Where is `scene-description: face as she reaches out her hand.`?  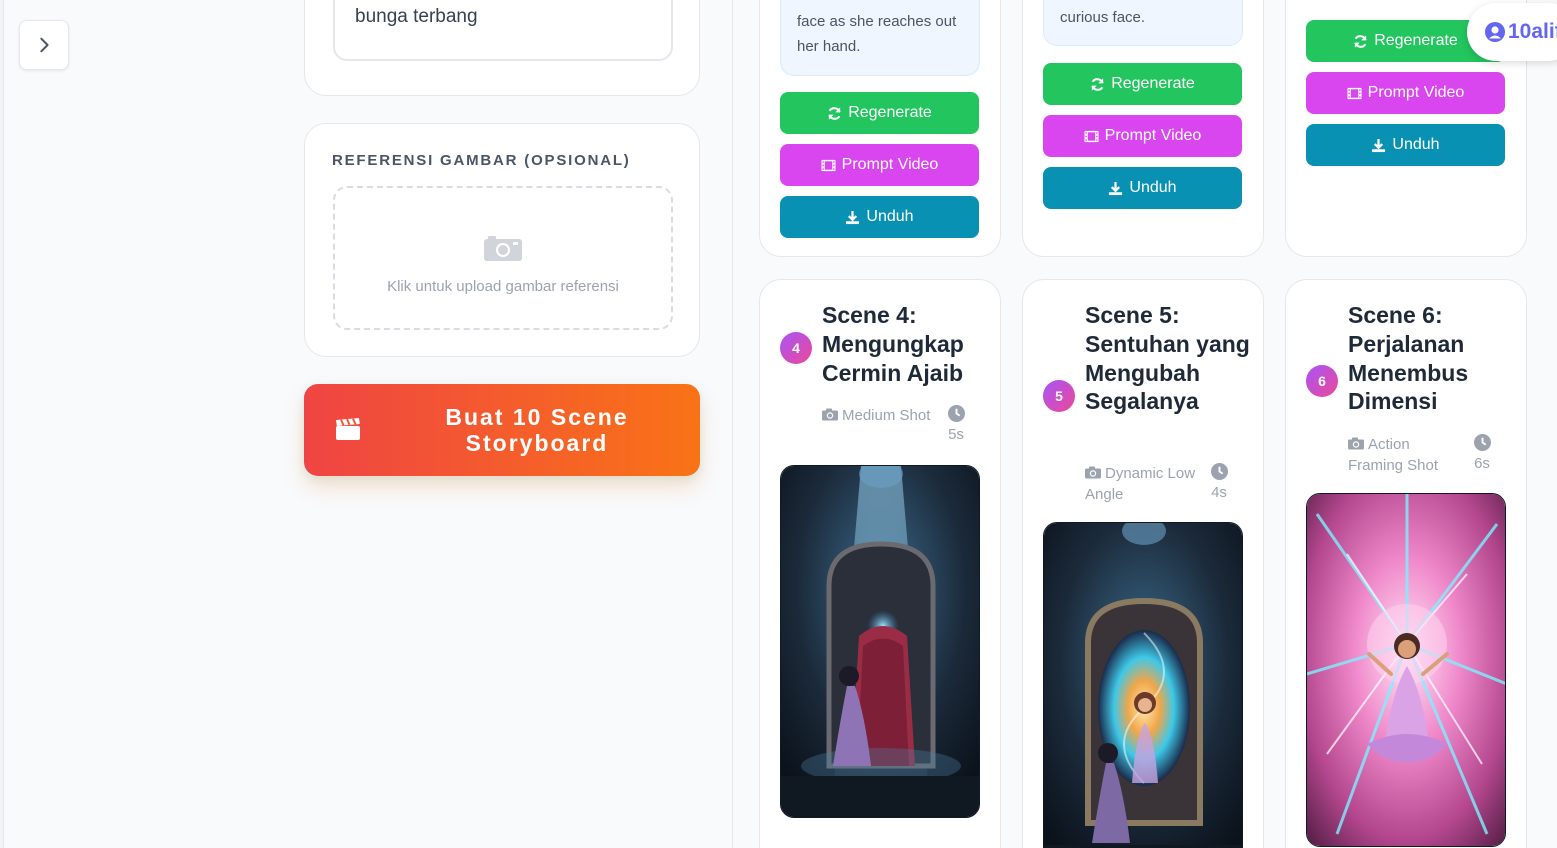 scene-description: face as she reaches out her hand. is located at coordinates (880, 38).